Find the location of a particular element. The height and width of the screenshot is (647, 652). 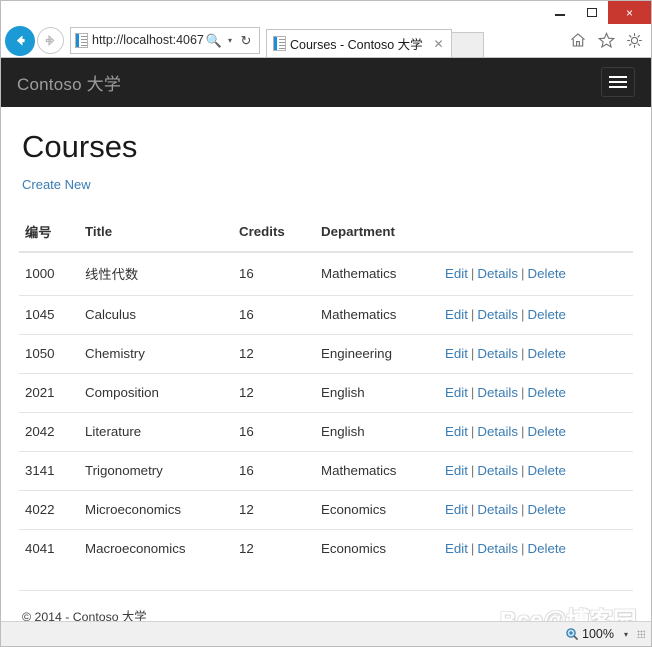

gear-icon is located at coordinates (634, 40).